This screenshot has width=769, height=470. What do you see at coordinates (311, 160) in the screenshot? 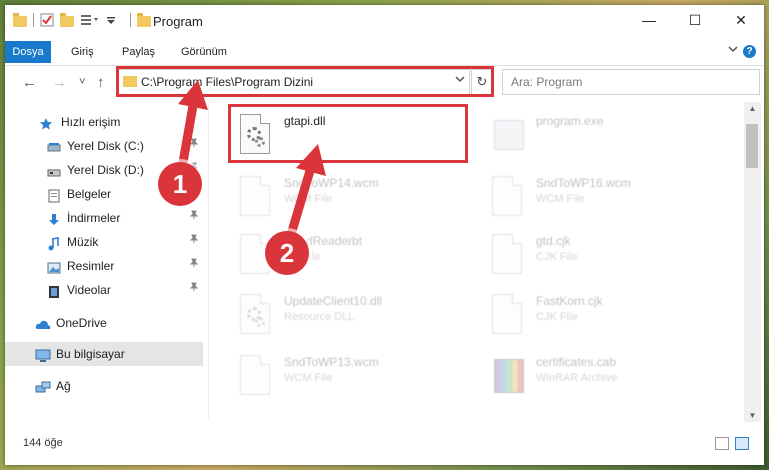
I see `arrow-step2-head` at bounding box center [311, 160].